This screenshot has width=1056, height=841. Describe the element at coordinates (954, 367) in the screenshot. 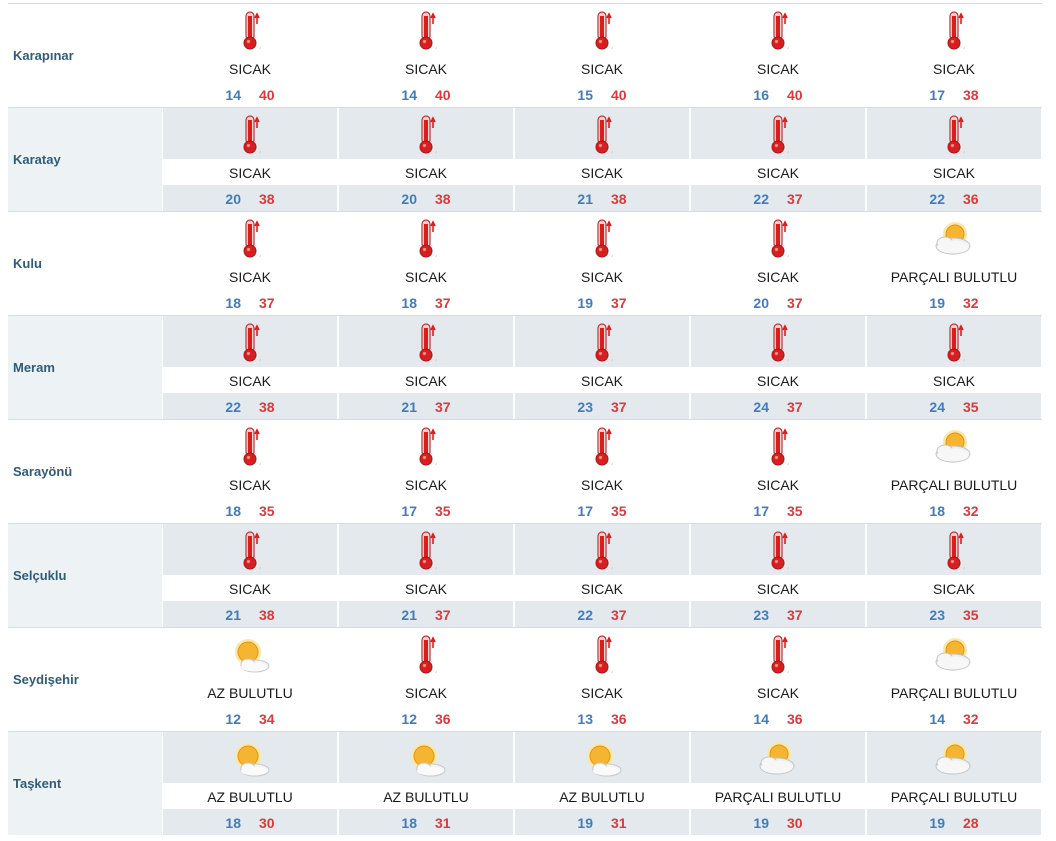

I see `forecast-cell: SICAK 24 35` at that location.